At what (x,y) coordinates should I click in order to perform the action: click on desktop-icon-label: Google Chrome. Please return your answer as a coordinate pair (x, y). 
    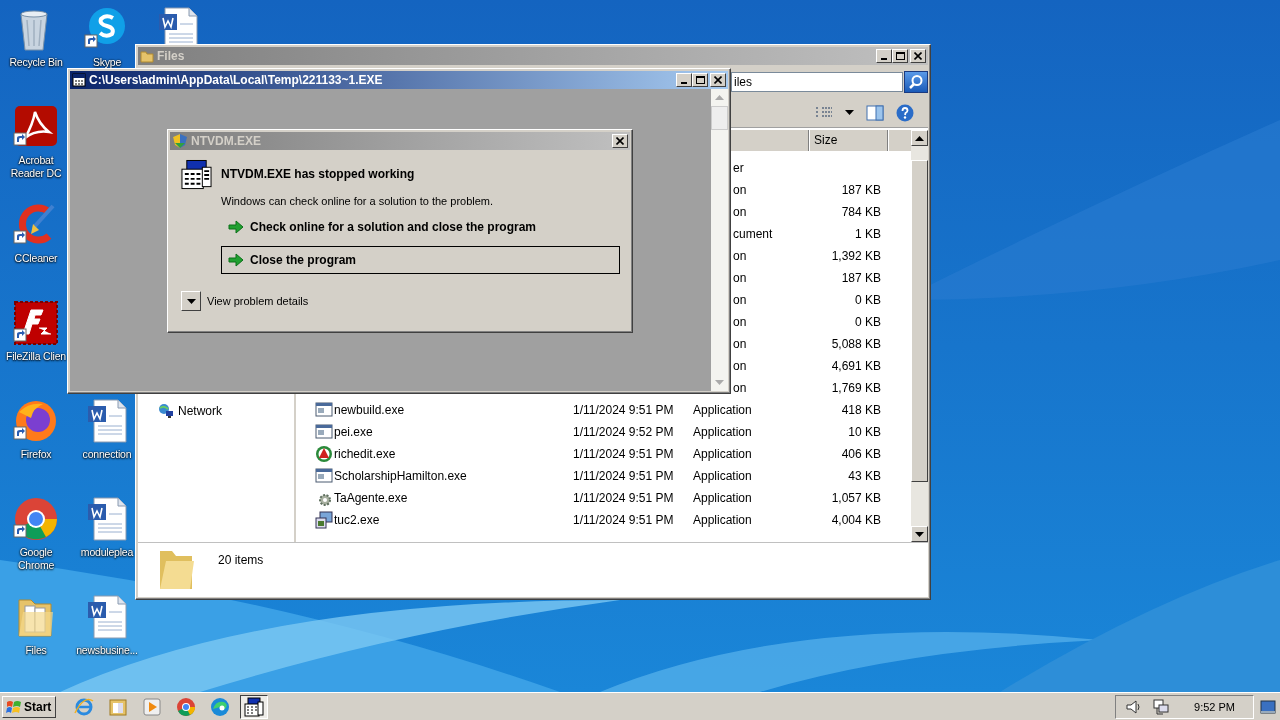
    Looking at the image, I should click on (36, 559).